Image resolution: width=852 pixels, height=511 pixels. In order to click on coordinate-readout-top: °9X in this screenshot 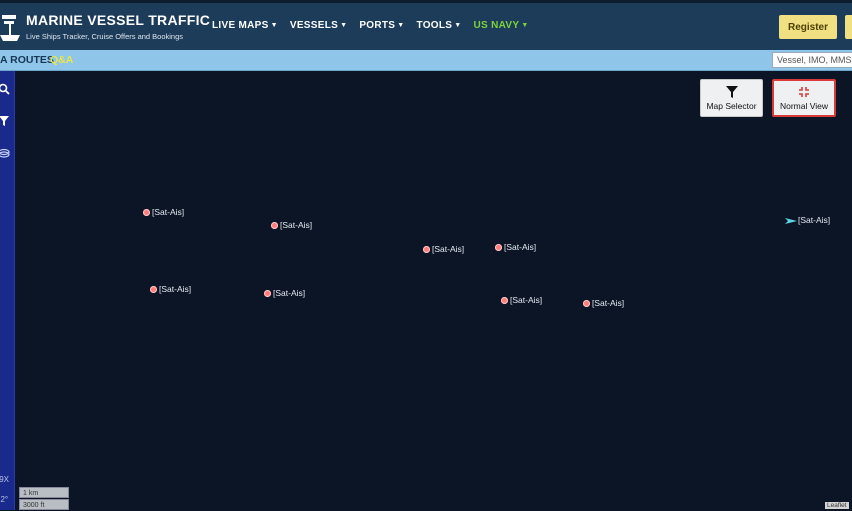, I will do `click(4, 479)`.